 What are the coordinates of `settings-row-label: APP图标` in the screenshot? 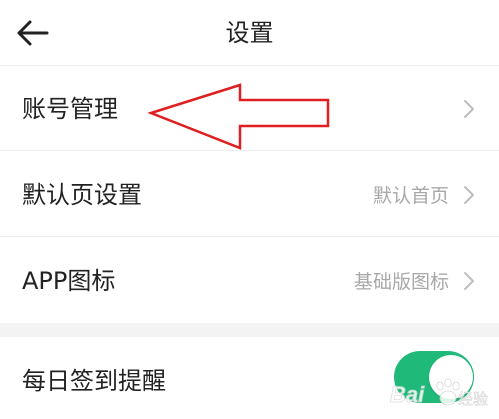 It's located at (69, 281).